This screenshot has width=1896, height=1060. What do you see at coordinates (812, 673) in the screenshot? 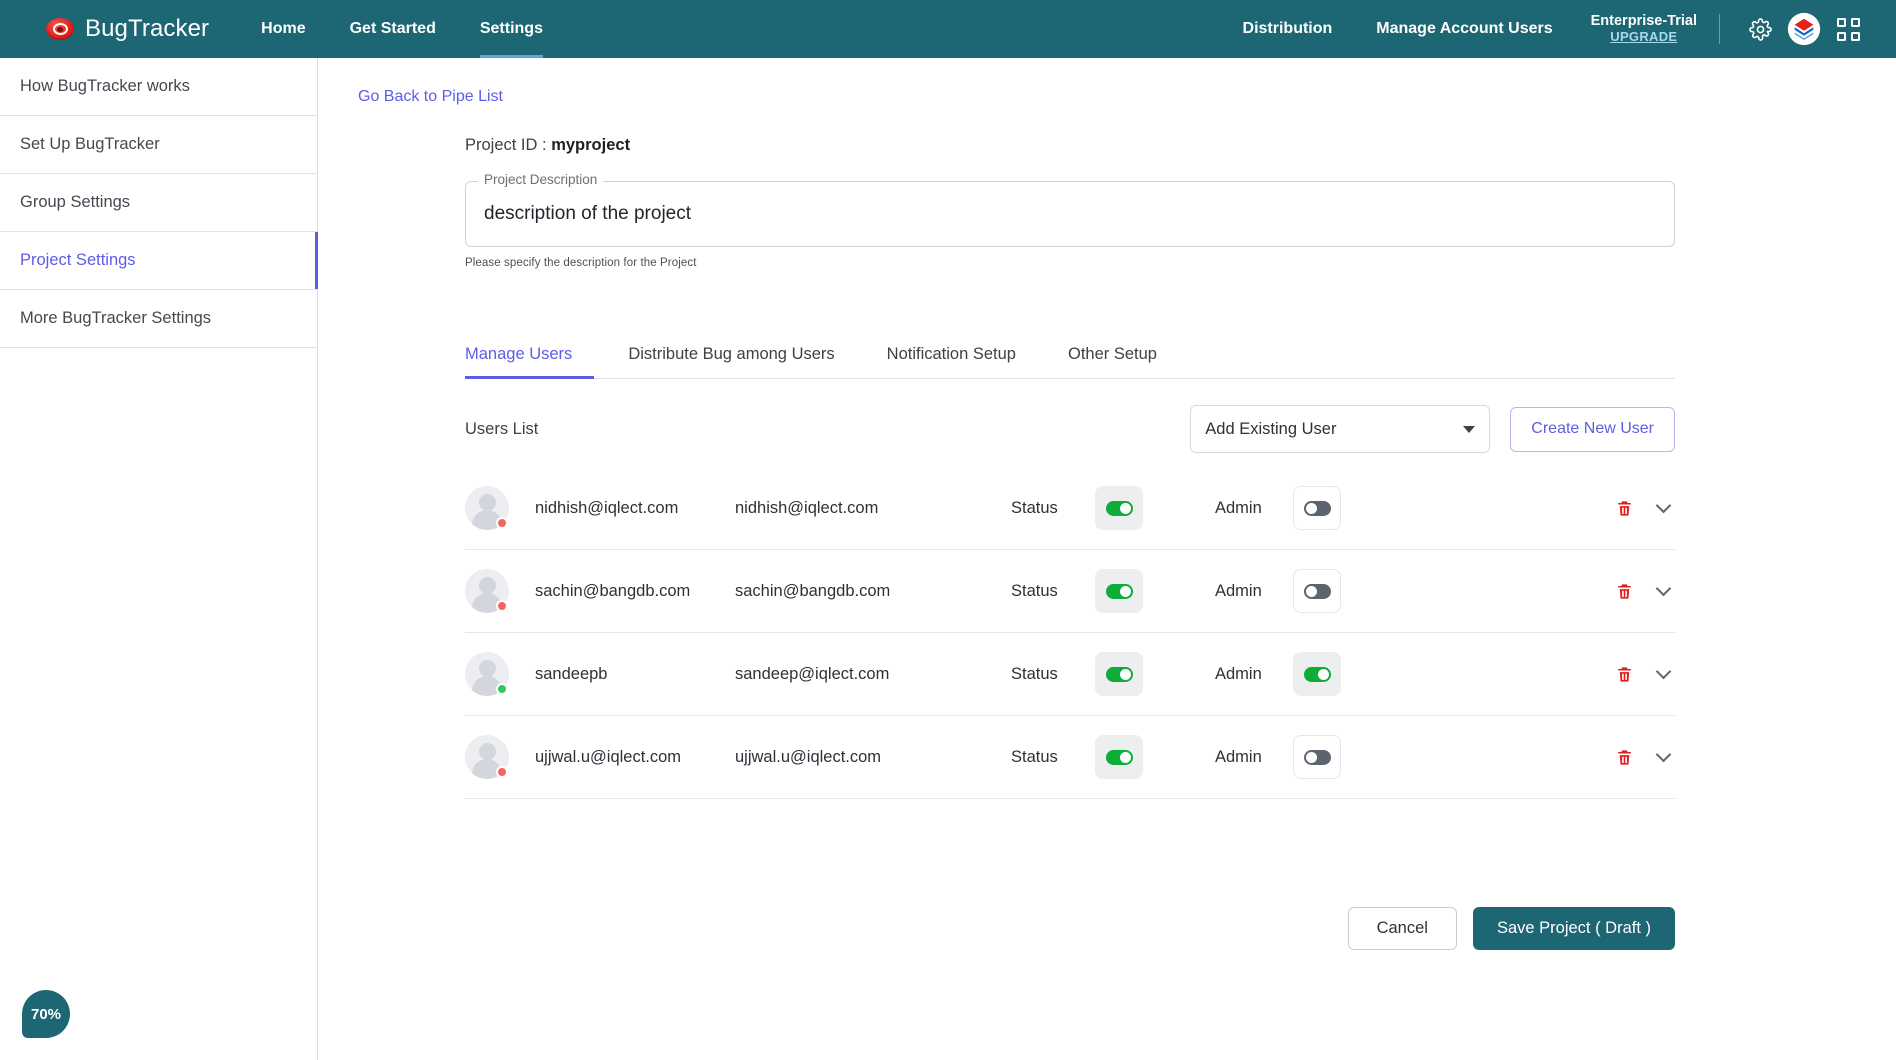
I see `user-email: sandeep@iqlect.com` at bounding box center [812, 673].